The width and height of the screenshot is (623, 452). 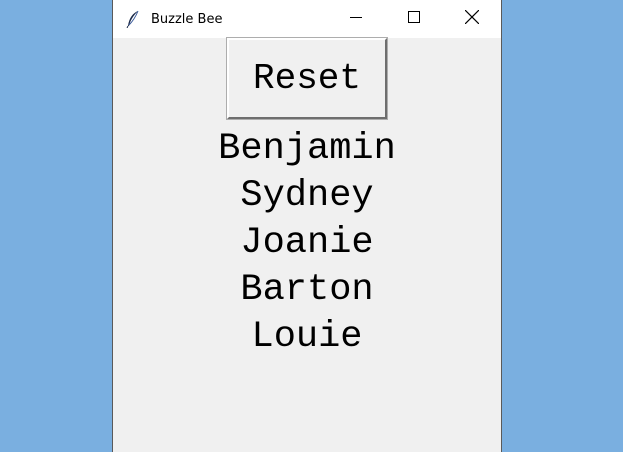 I want to click on reset-button: Reset, so click(x=307, y=78).